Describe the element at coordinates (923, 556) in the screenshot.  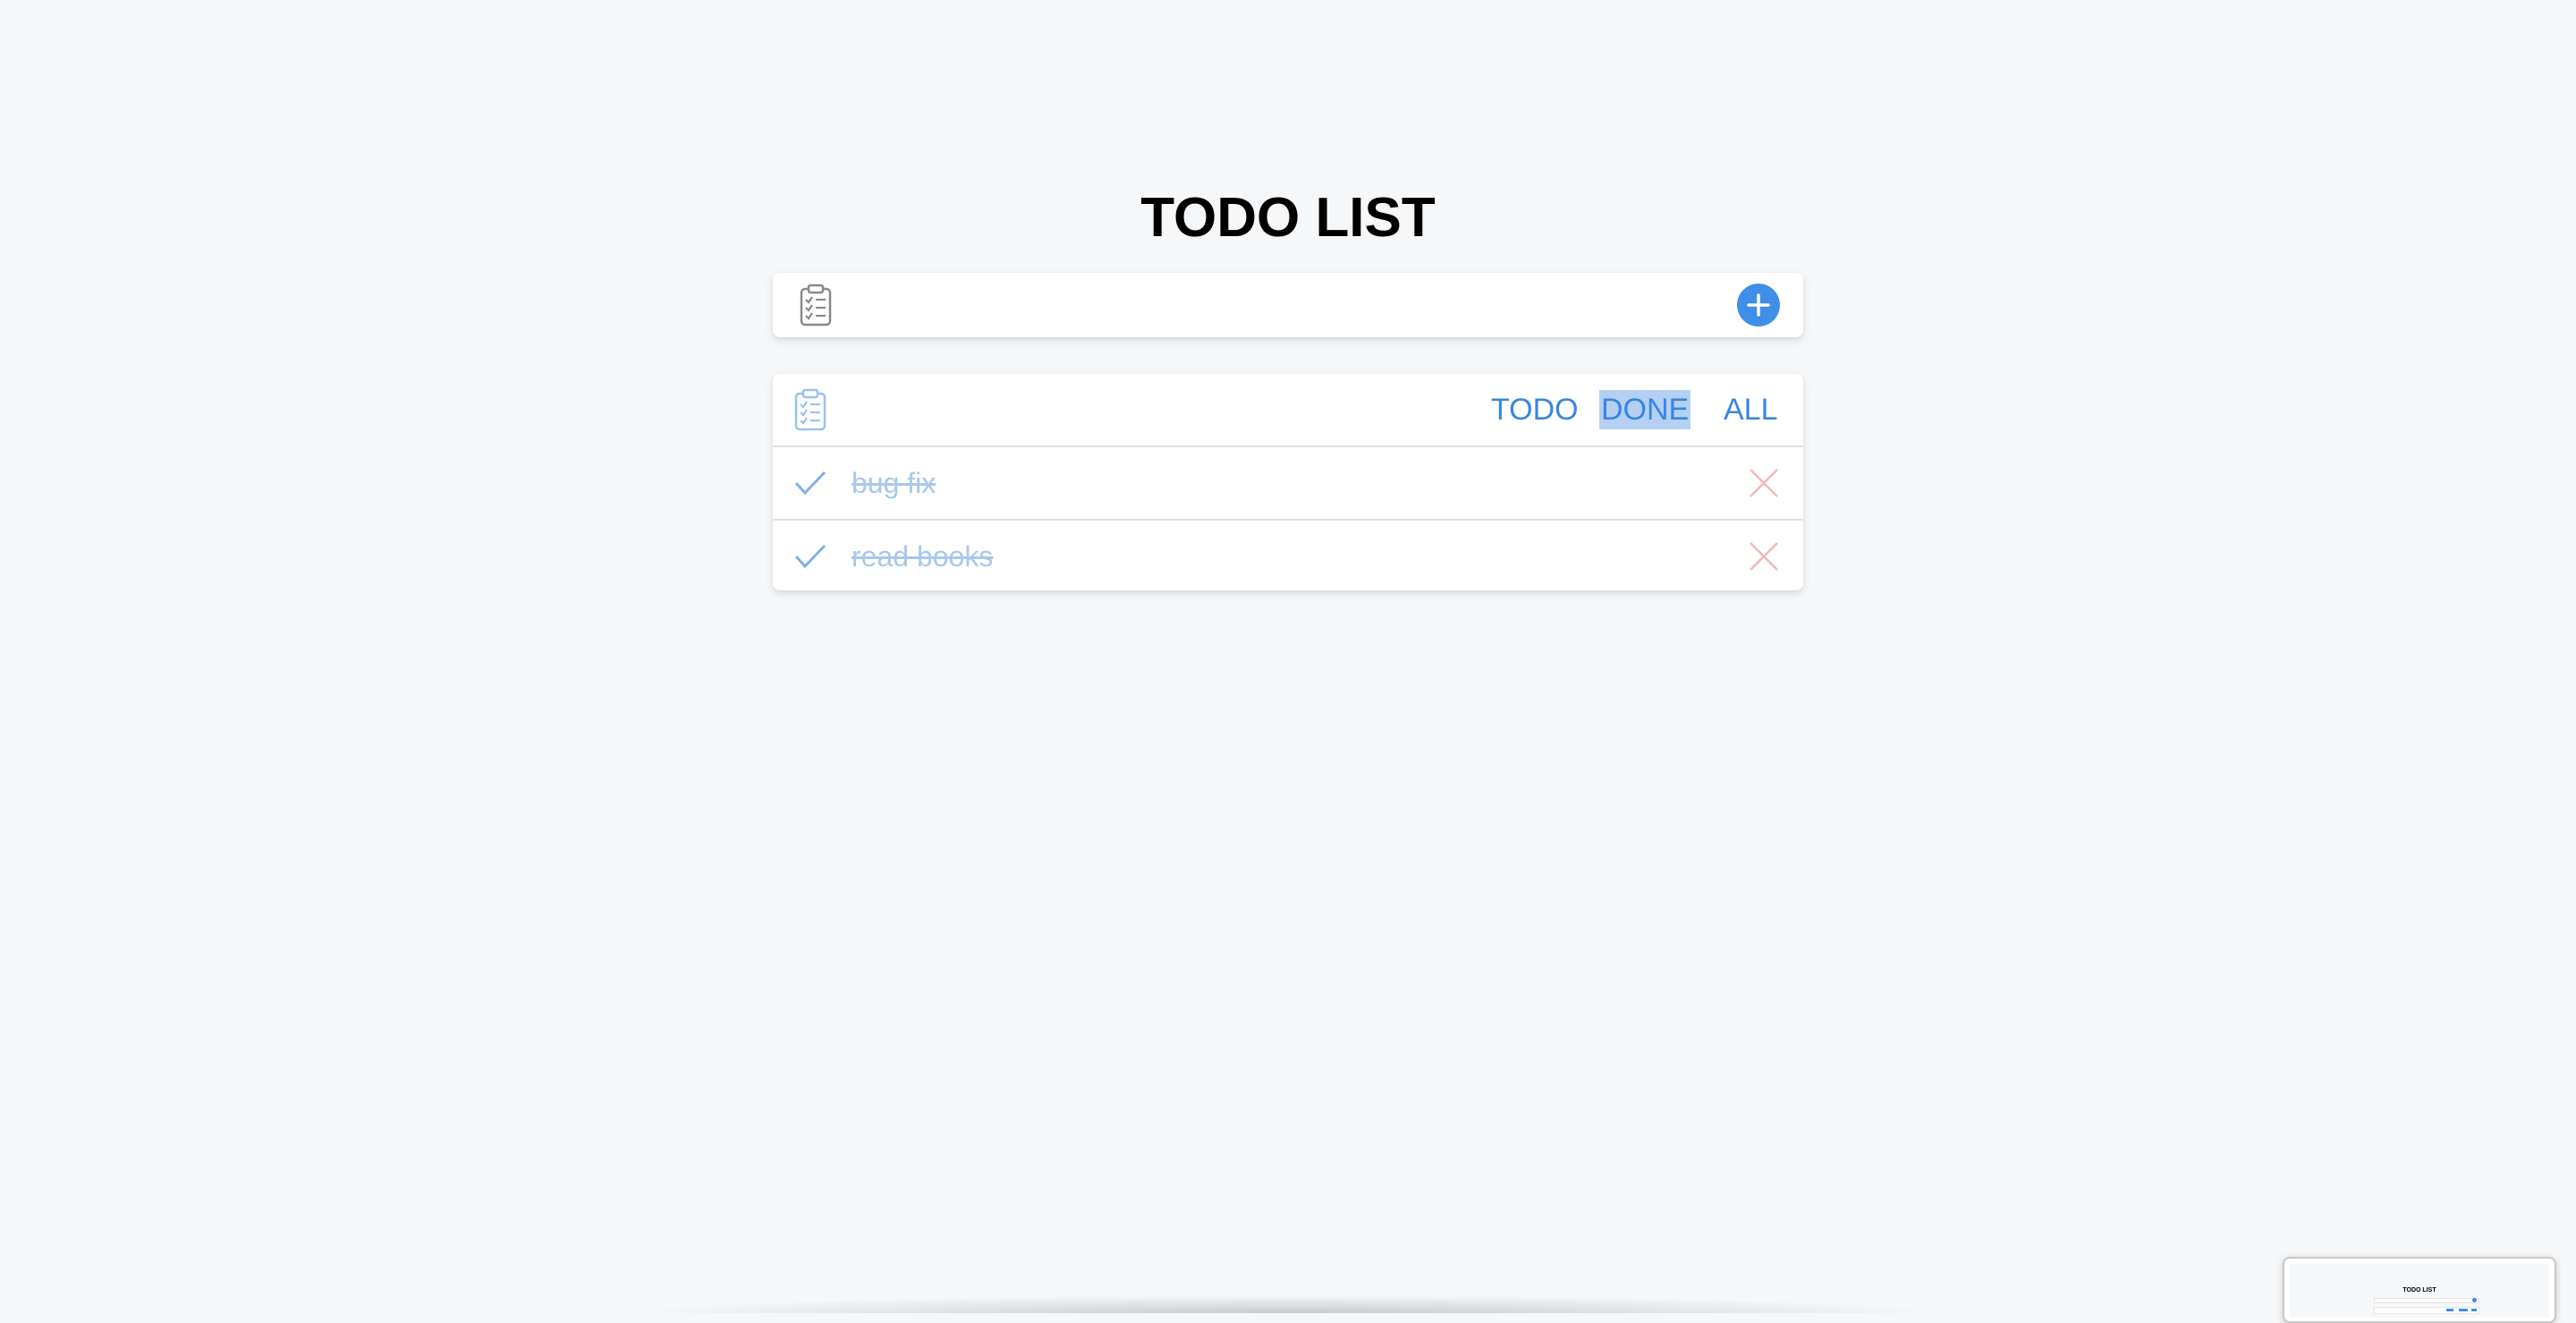
I see `todo-item-text: read books` at that location.